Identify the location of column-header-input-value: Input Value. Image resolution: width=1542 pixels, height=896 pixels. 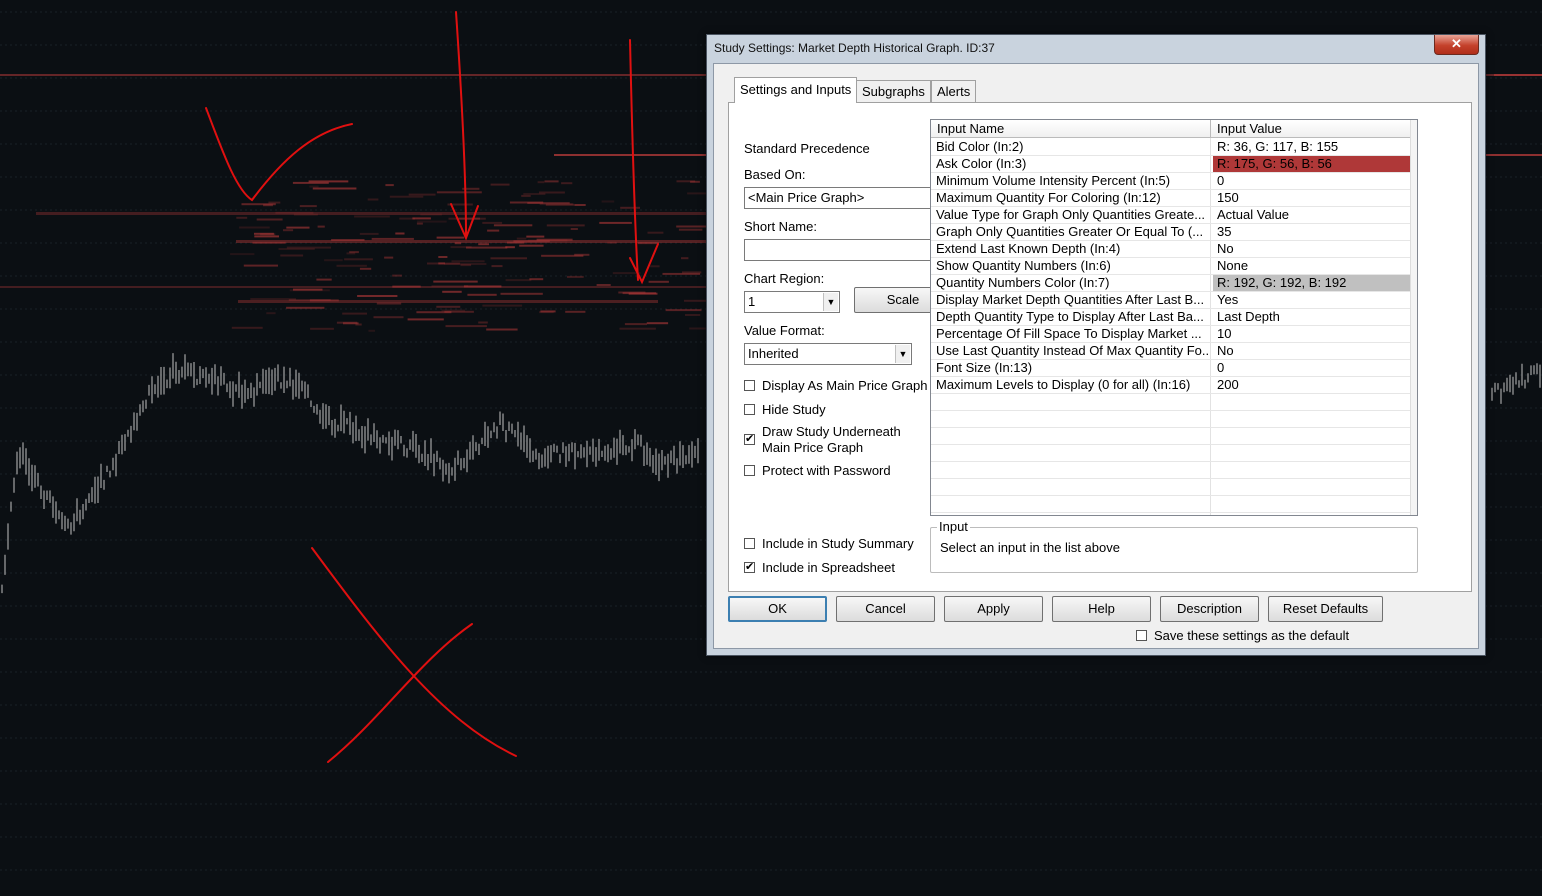
(1311, 129).